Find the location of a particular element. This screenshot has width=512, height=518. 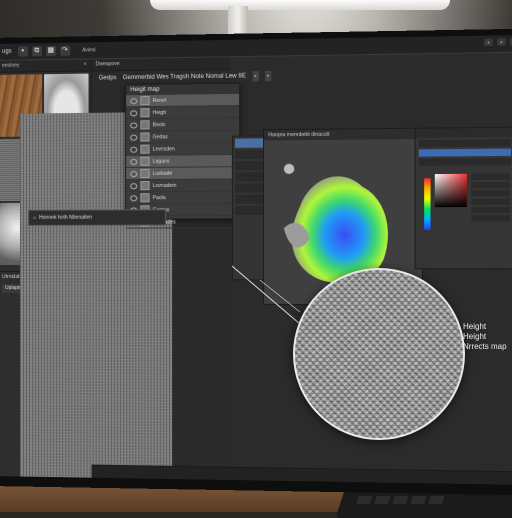

callout-line-2: Height is located at coordinates (474, 337).